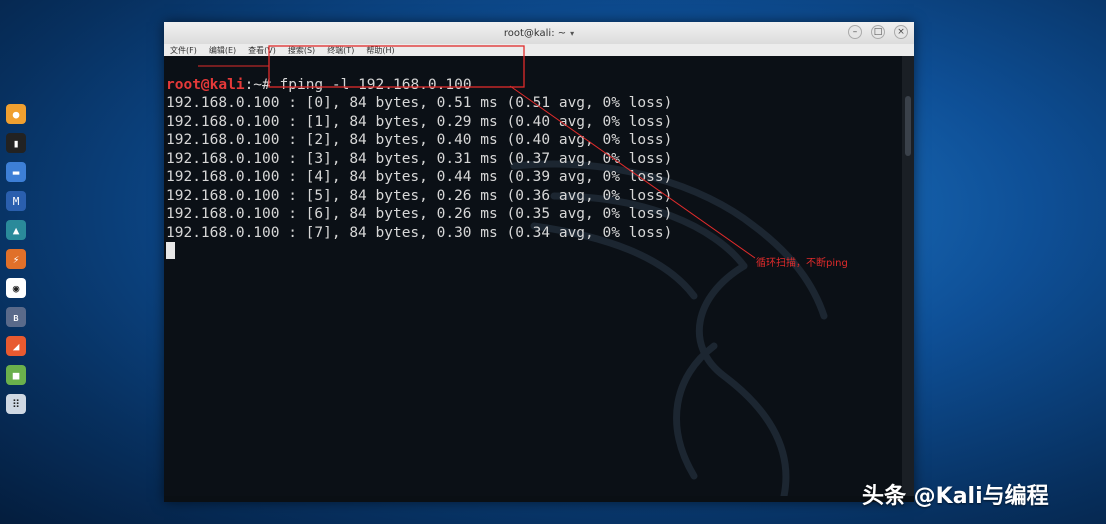 This screenshot has width=1106, height=524. What do you see at coordinates (222, 50) in the screenshot?
I see `menu-edit: 编辑(E)` at bounding box center [222, 50].